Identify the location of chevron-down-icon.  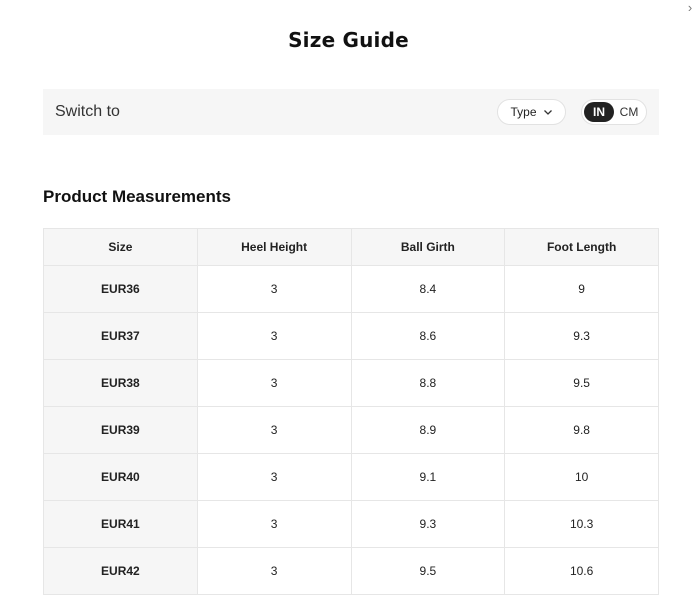
(547, 112).